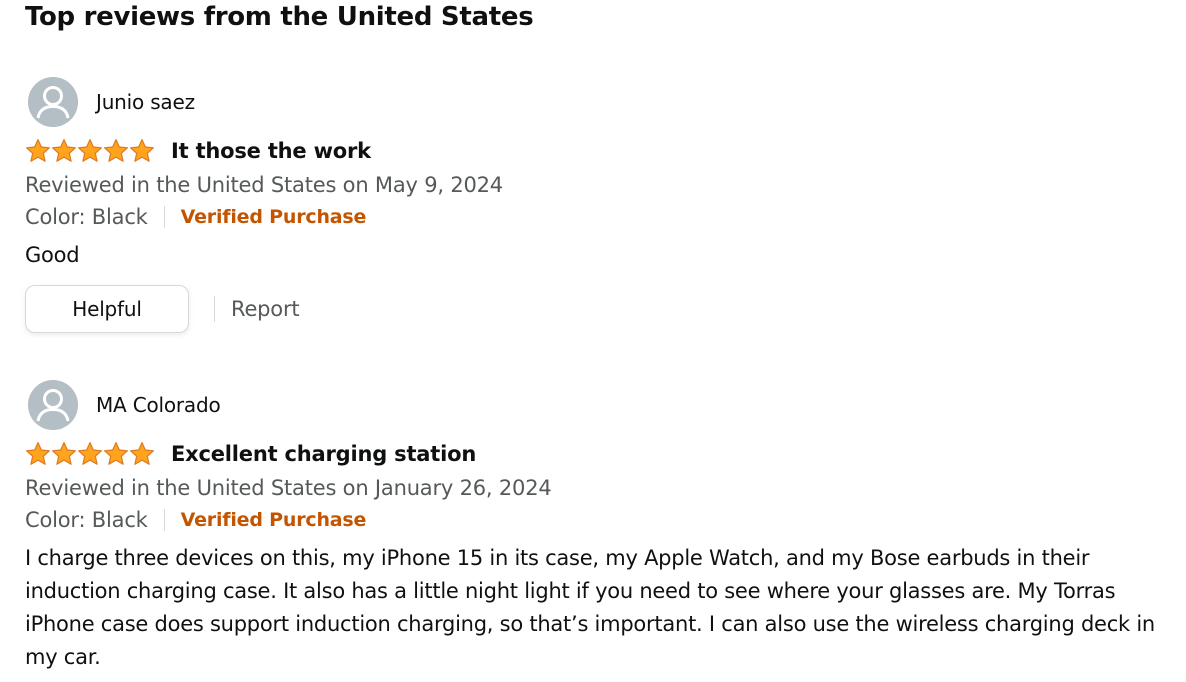 Image resolution: width=1186 pixels, height=682 pixels. What do you see at coordinates (595, 309) in the screenshot?
I see `review-actions: Helpful Report` at bounding box center [595, 309].